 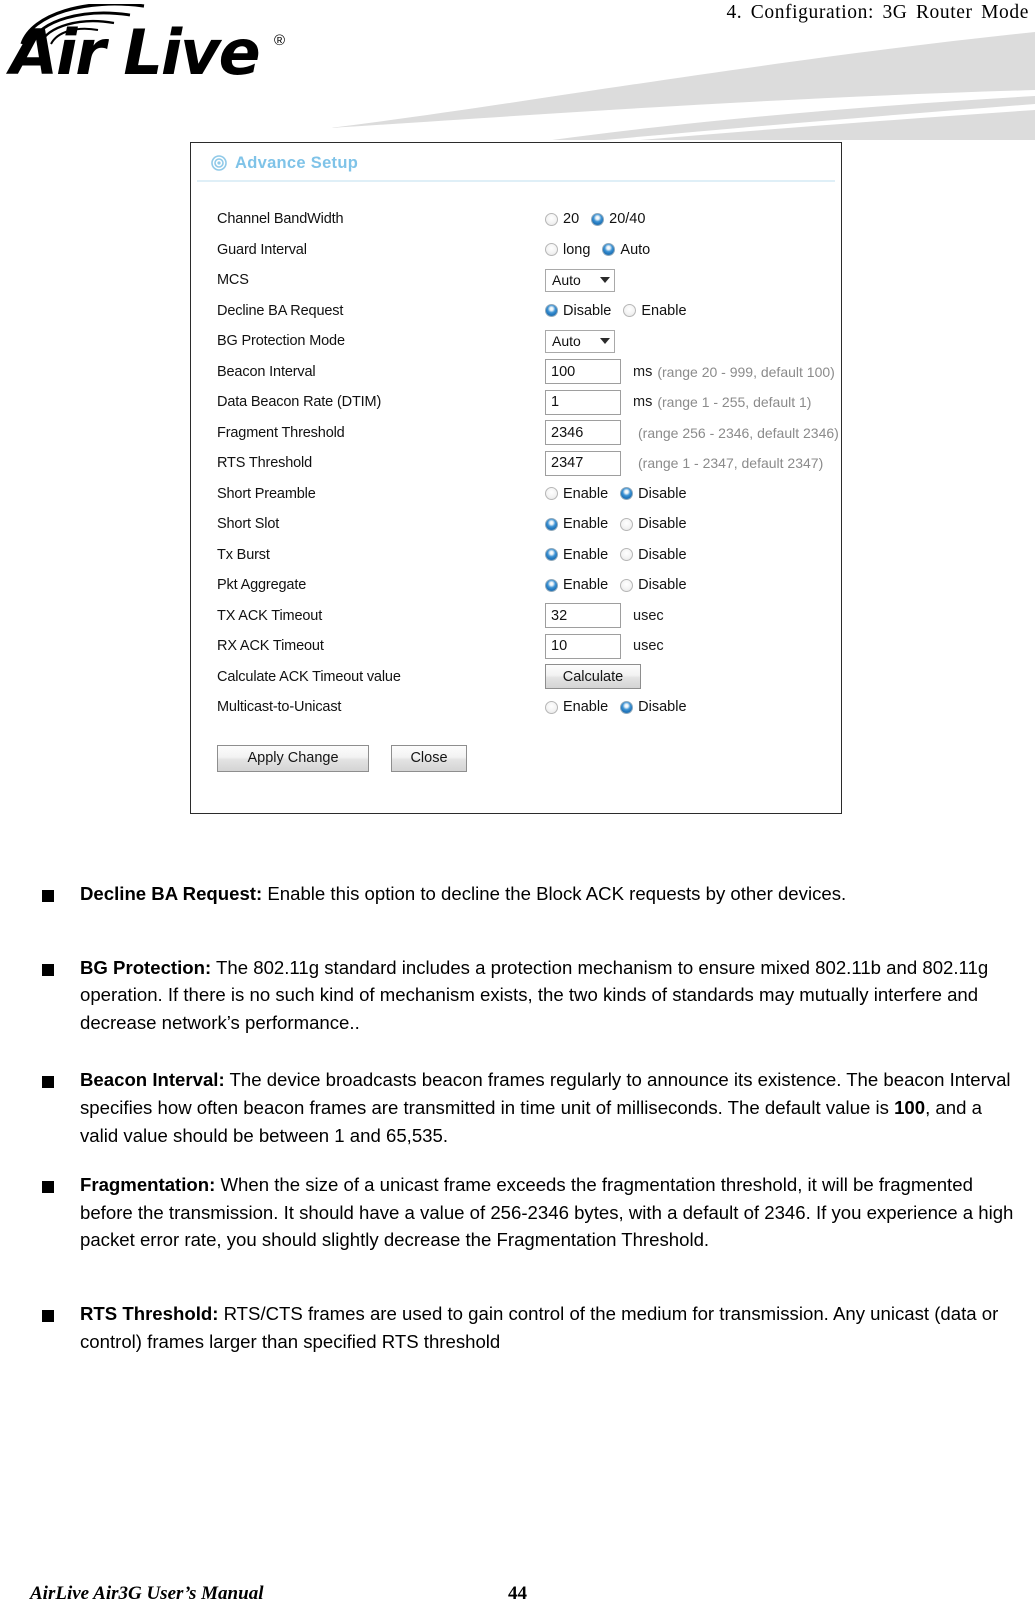 I want to click on radio-short-preamble-disable: Disable, so click(x=653, y=494).